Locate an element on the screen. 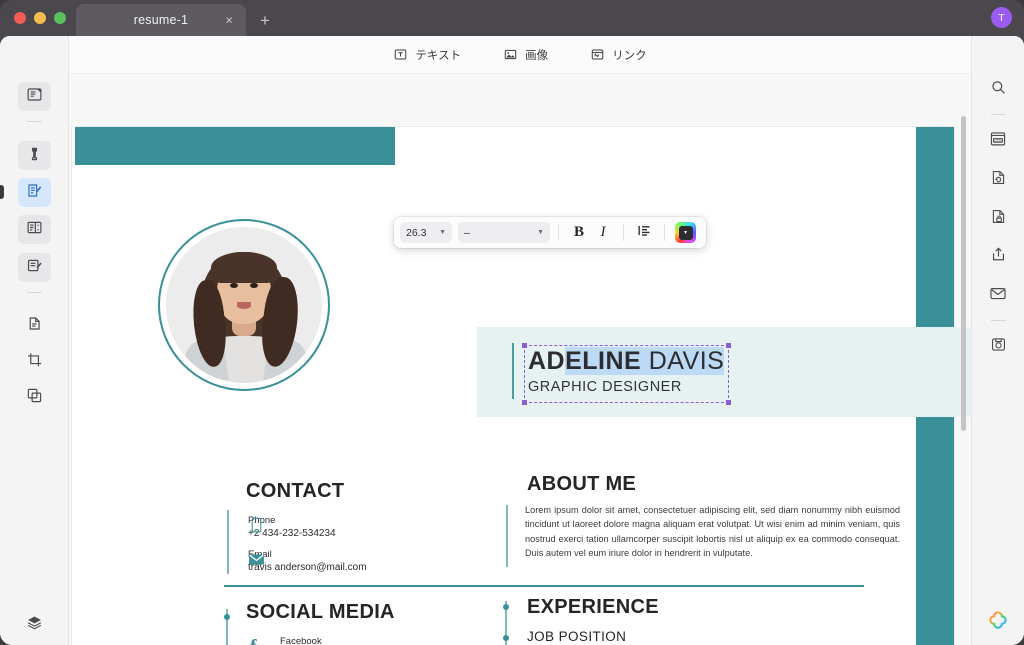 The height and width of the screenshot is (645, 1024). sidebar-item-annotate is located at coordinates (34, 267).